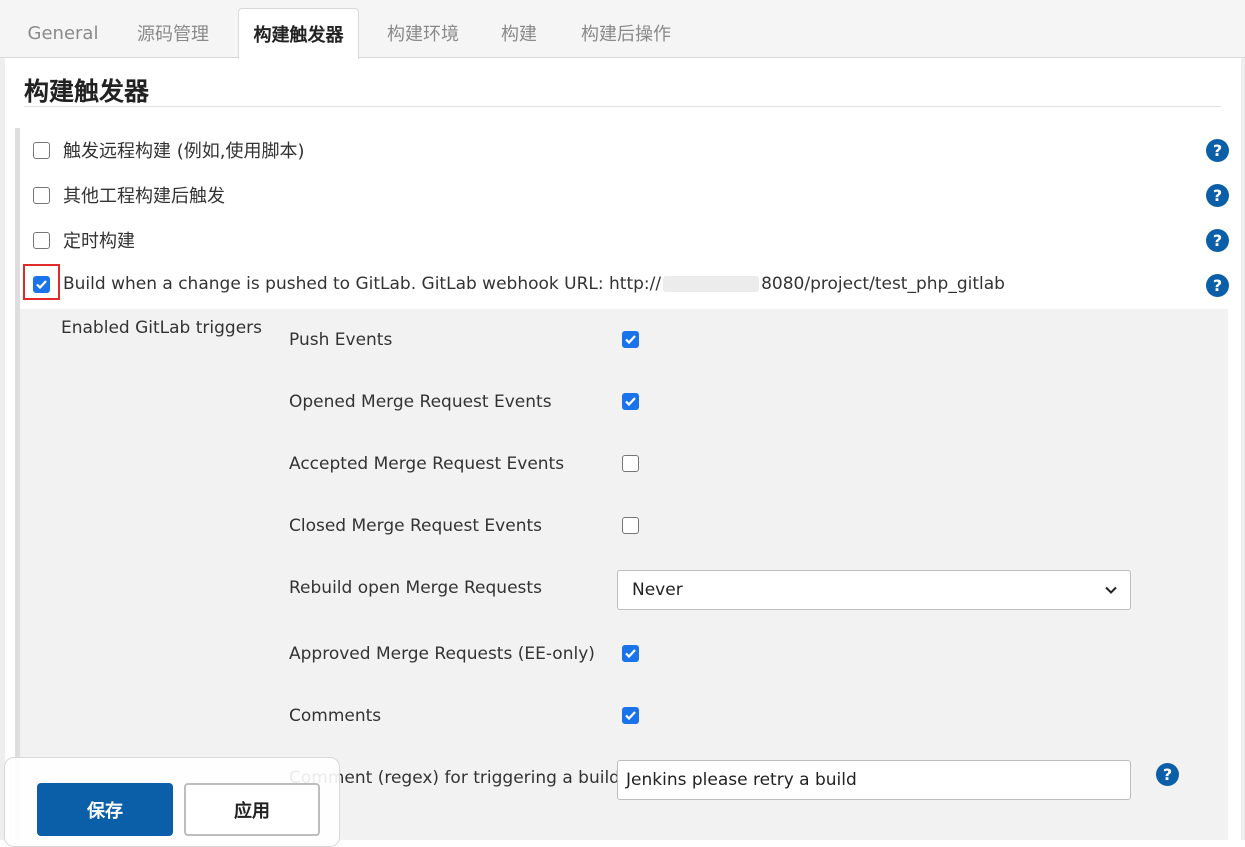 The height and width of the screenshot is (847, 1245). I want to click on tab-build: 构建, so click(519, 33).